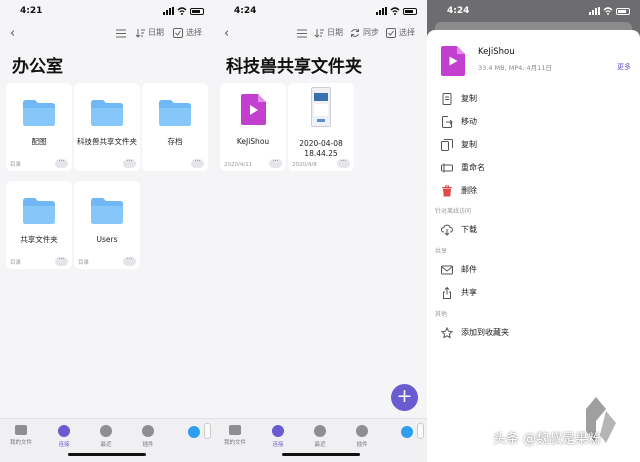 Image resolution: width=640 pixels, height=462 pixels. What do you see at coordinates (515, 68) in the screenshot?
I see `file-meta: 33.4 MB, MP4, 4月11日` at bounding box center [515, 68].